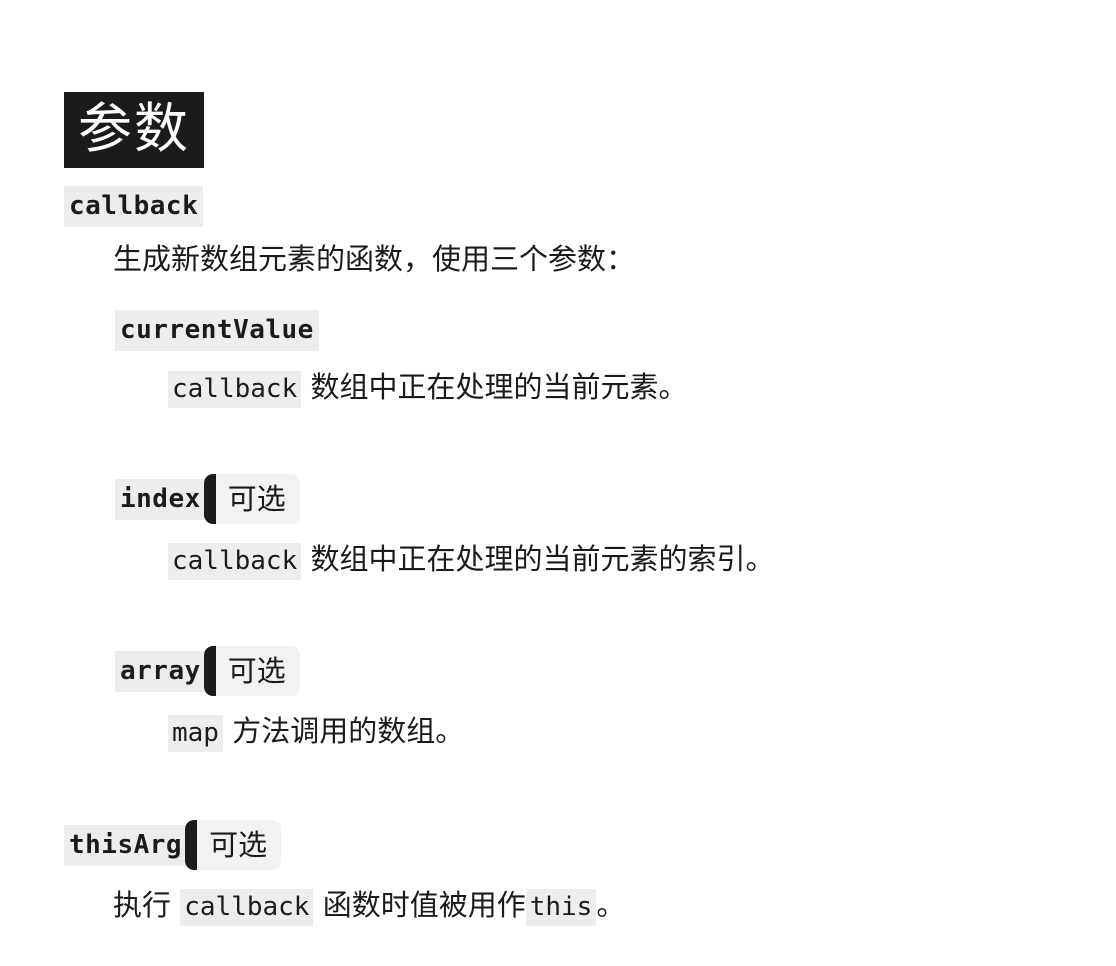 Image resolution: width=1116 pixels, height=966 pixels. What do you see at coordinates (558, 330) in the screenshot?
I see `param-term-currentvalue: currentValue` at bounding box center [558, 330].